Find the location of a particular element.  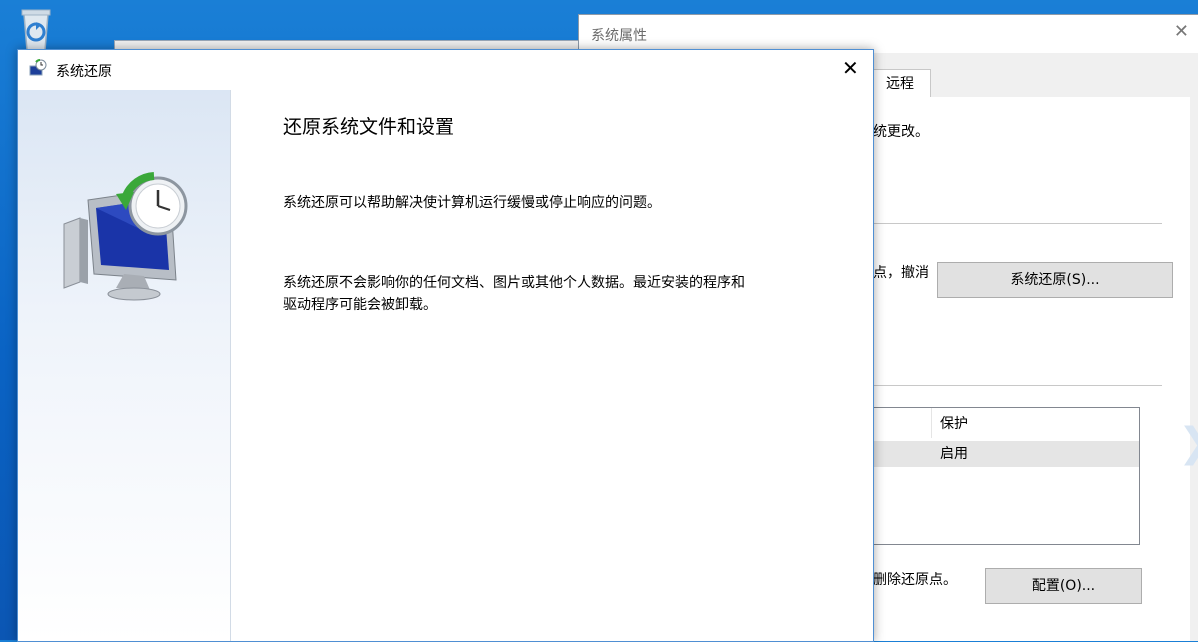

description-paragraph-2-line-2: 驱动程序可能会被卸载。 is located at coordinates (360, 305).